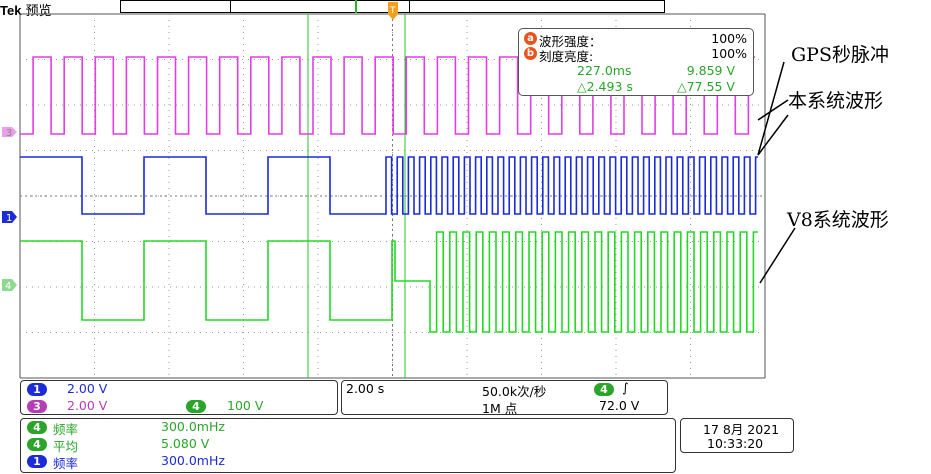 This screenshot has width=931, height=474. Describe the element at coordinates (87, 405) in the screenshot. I see `ch3-scale: 2.00 V` at that location.